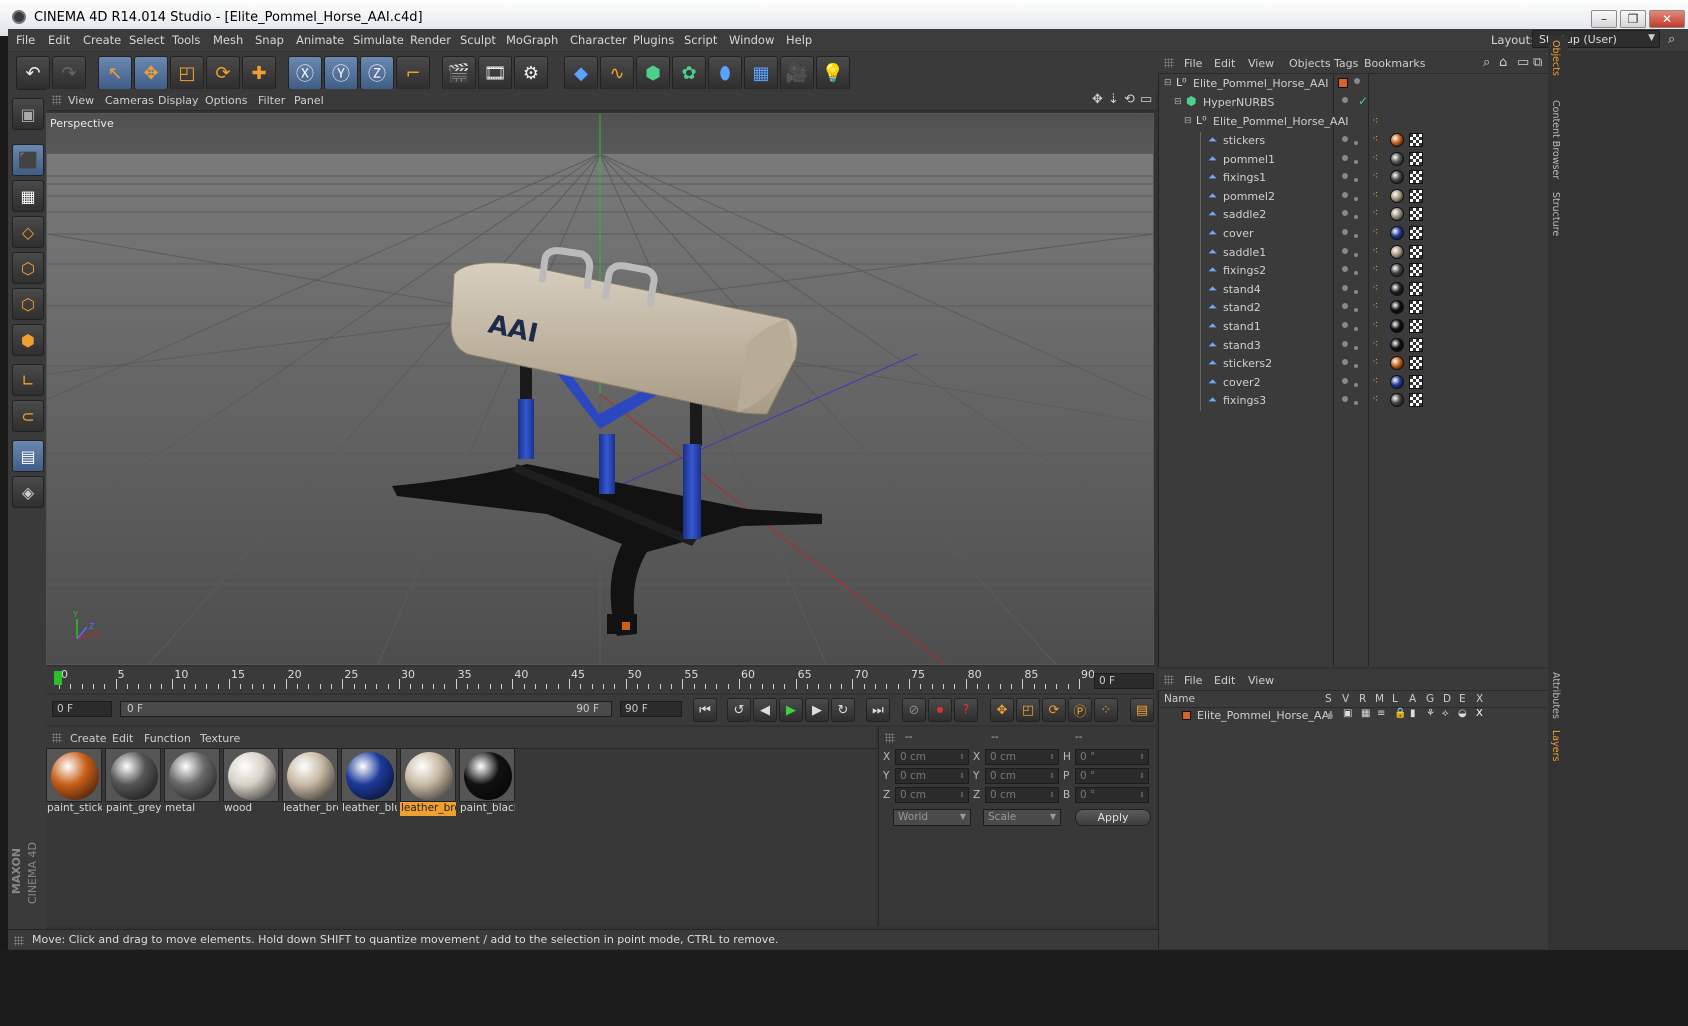 This screenshot has height=1026, width=1688. Describe the element at coordinates (129, 100) in the screenshot. I see `viewport-menu-cameras: Cameras` at that location.